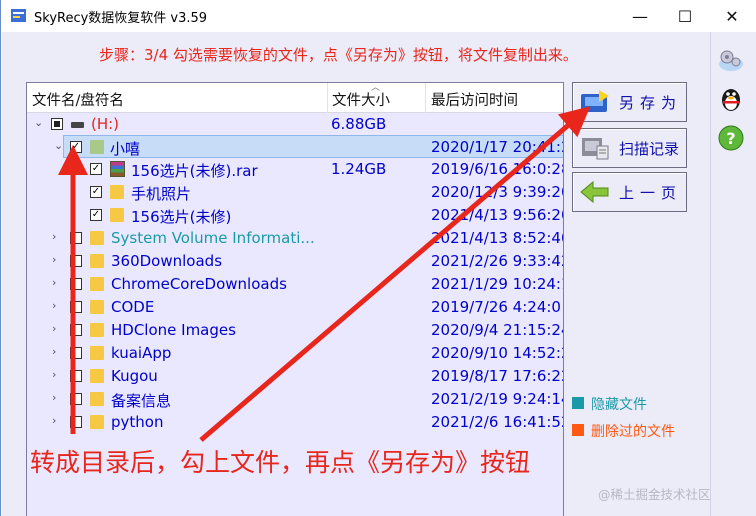  I want to click on tree-row-folder: ✓ 156选片(未修) 2021/4/13 9:56:20, so click(295, 215).